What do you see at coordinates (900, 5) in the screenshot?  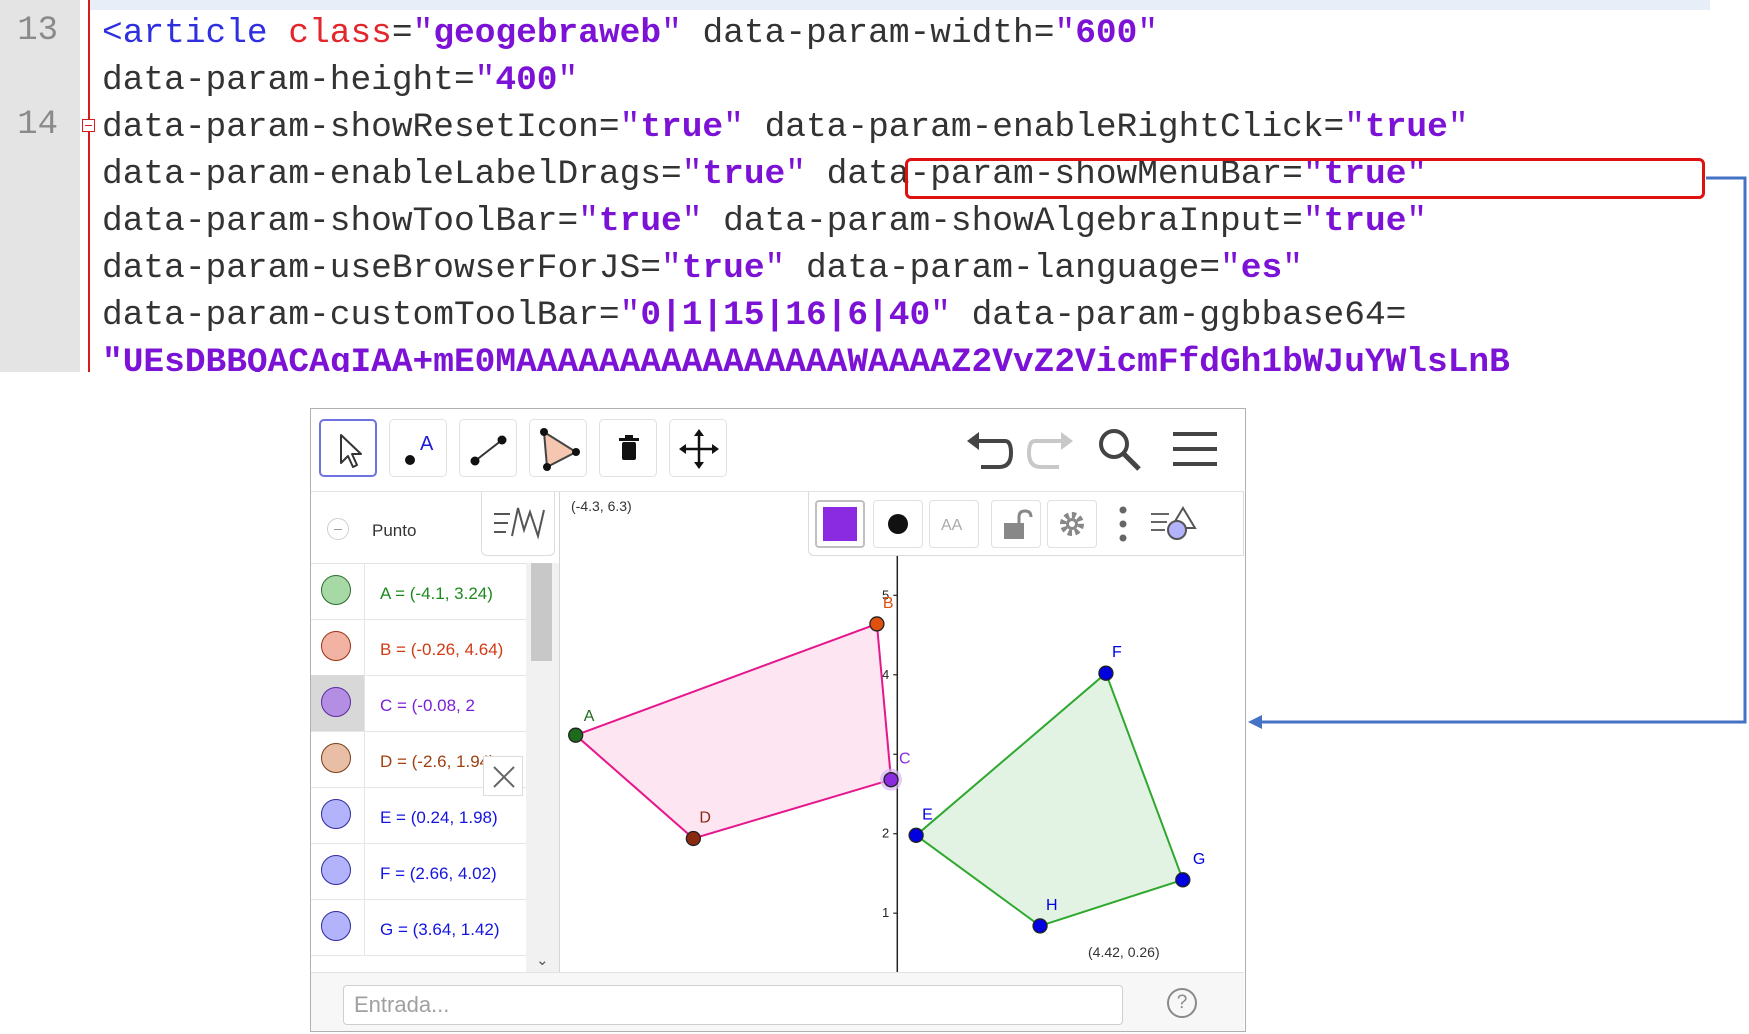 I see `current-line-highlight` at bounding box center [900, 5].